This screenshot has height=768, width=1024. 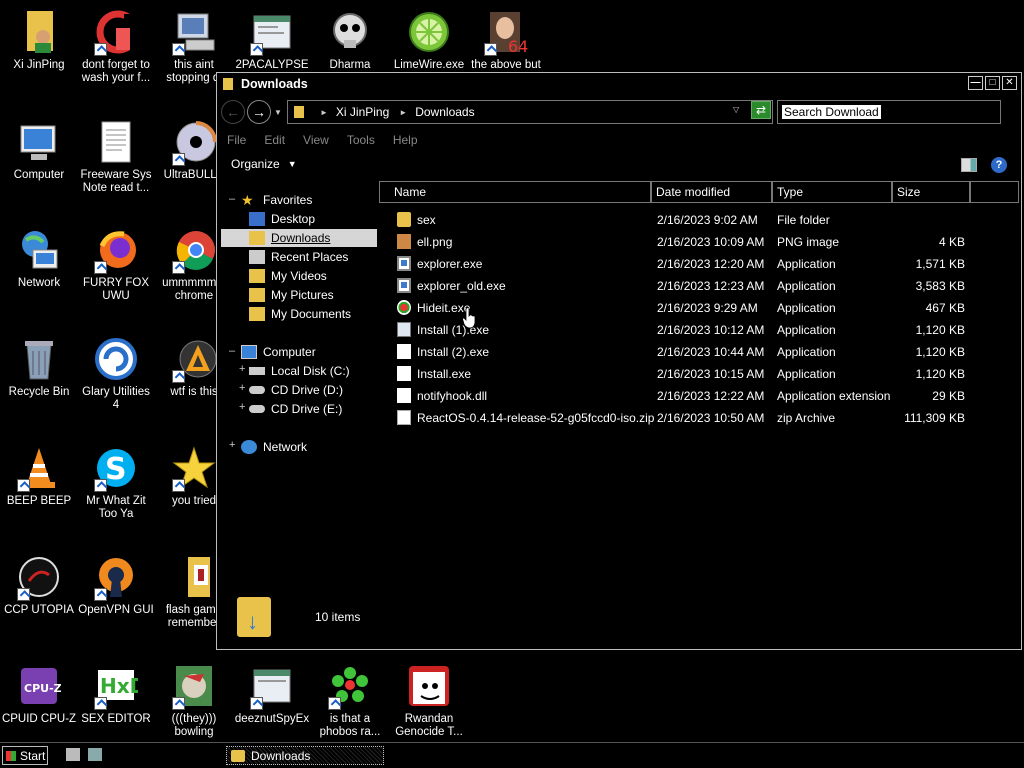 What do you see at coordinates (338, 617) in the screenshot?
I see `item-count: 10 items` at bounding box center [338, 617].